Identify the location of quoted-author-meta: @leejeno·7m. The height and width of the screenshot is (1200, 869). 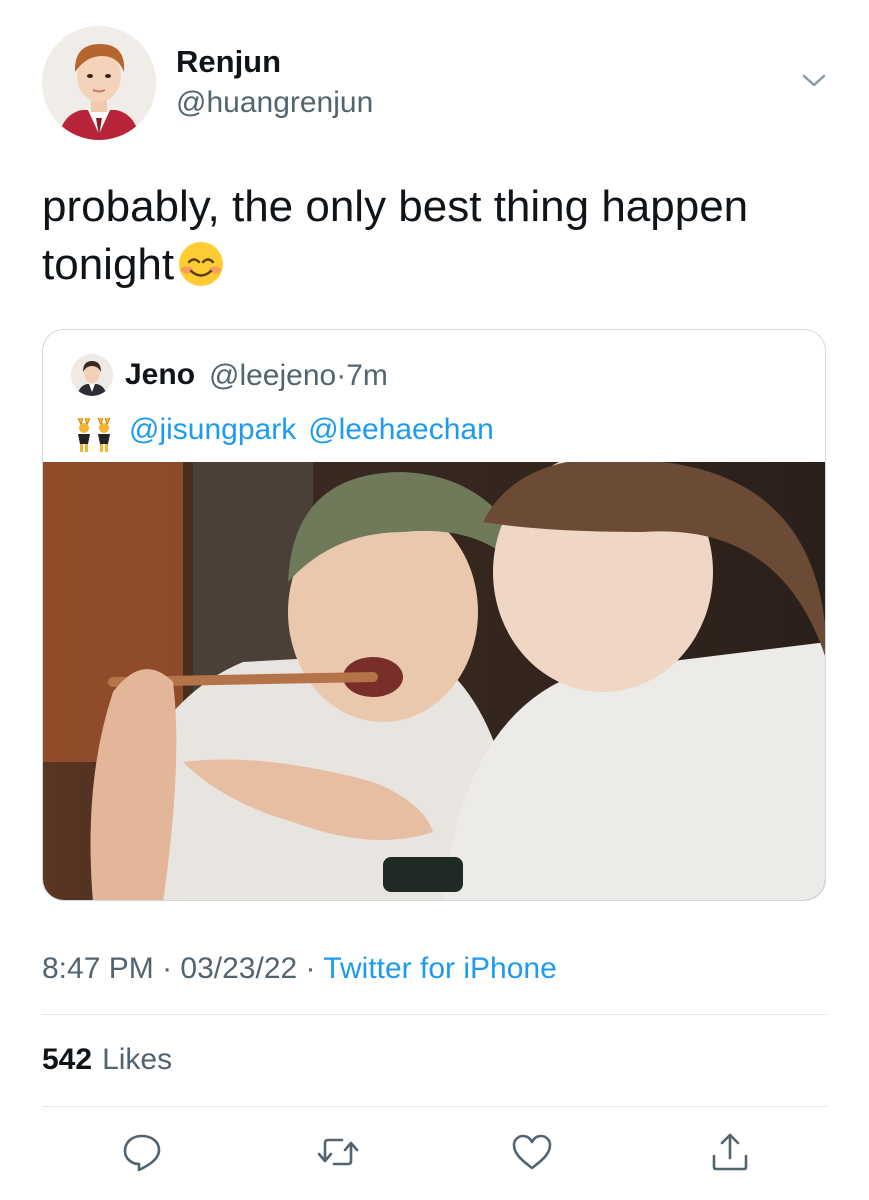
(298, 376).